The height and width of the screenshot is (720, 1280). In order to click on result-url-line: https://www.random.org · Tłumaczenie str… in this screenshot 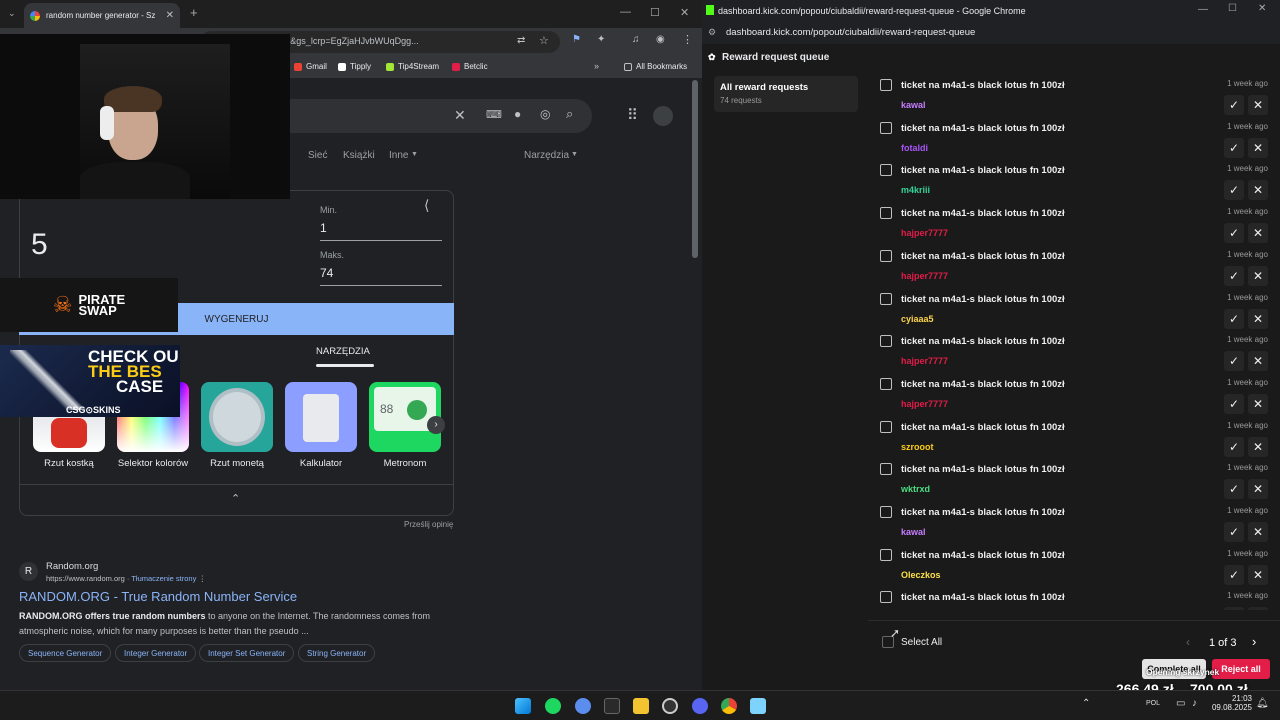, I will do `click(126, 578)`.